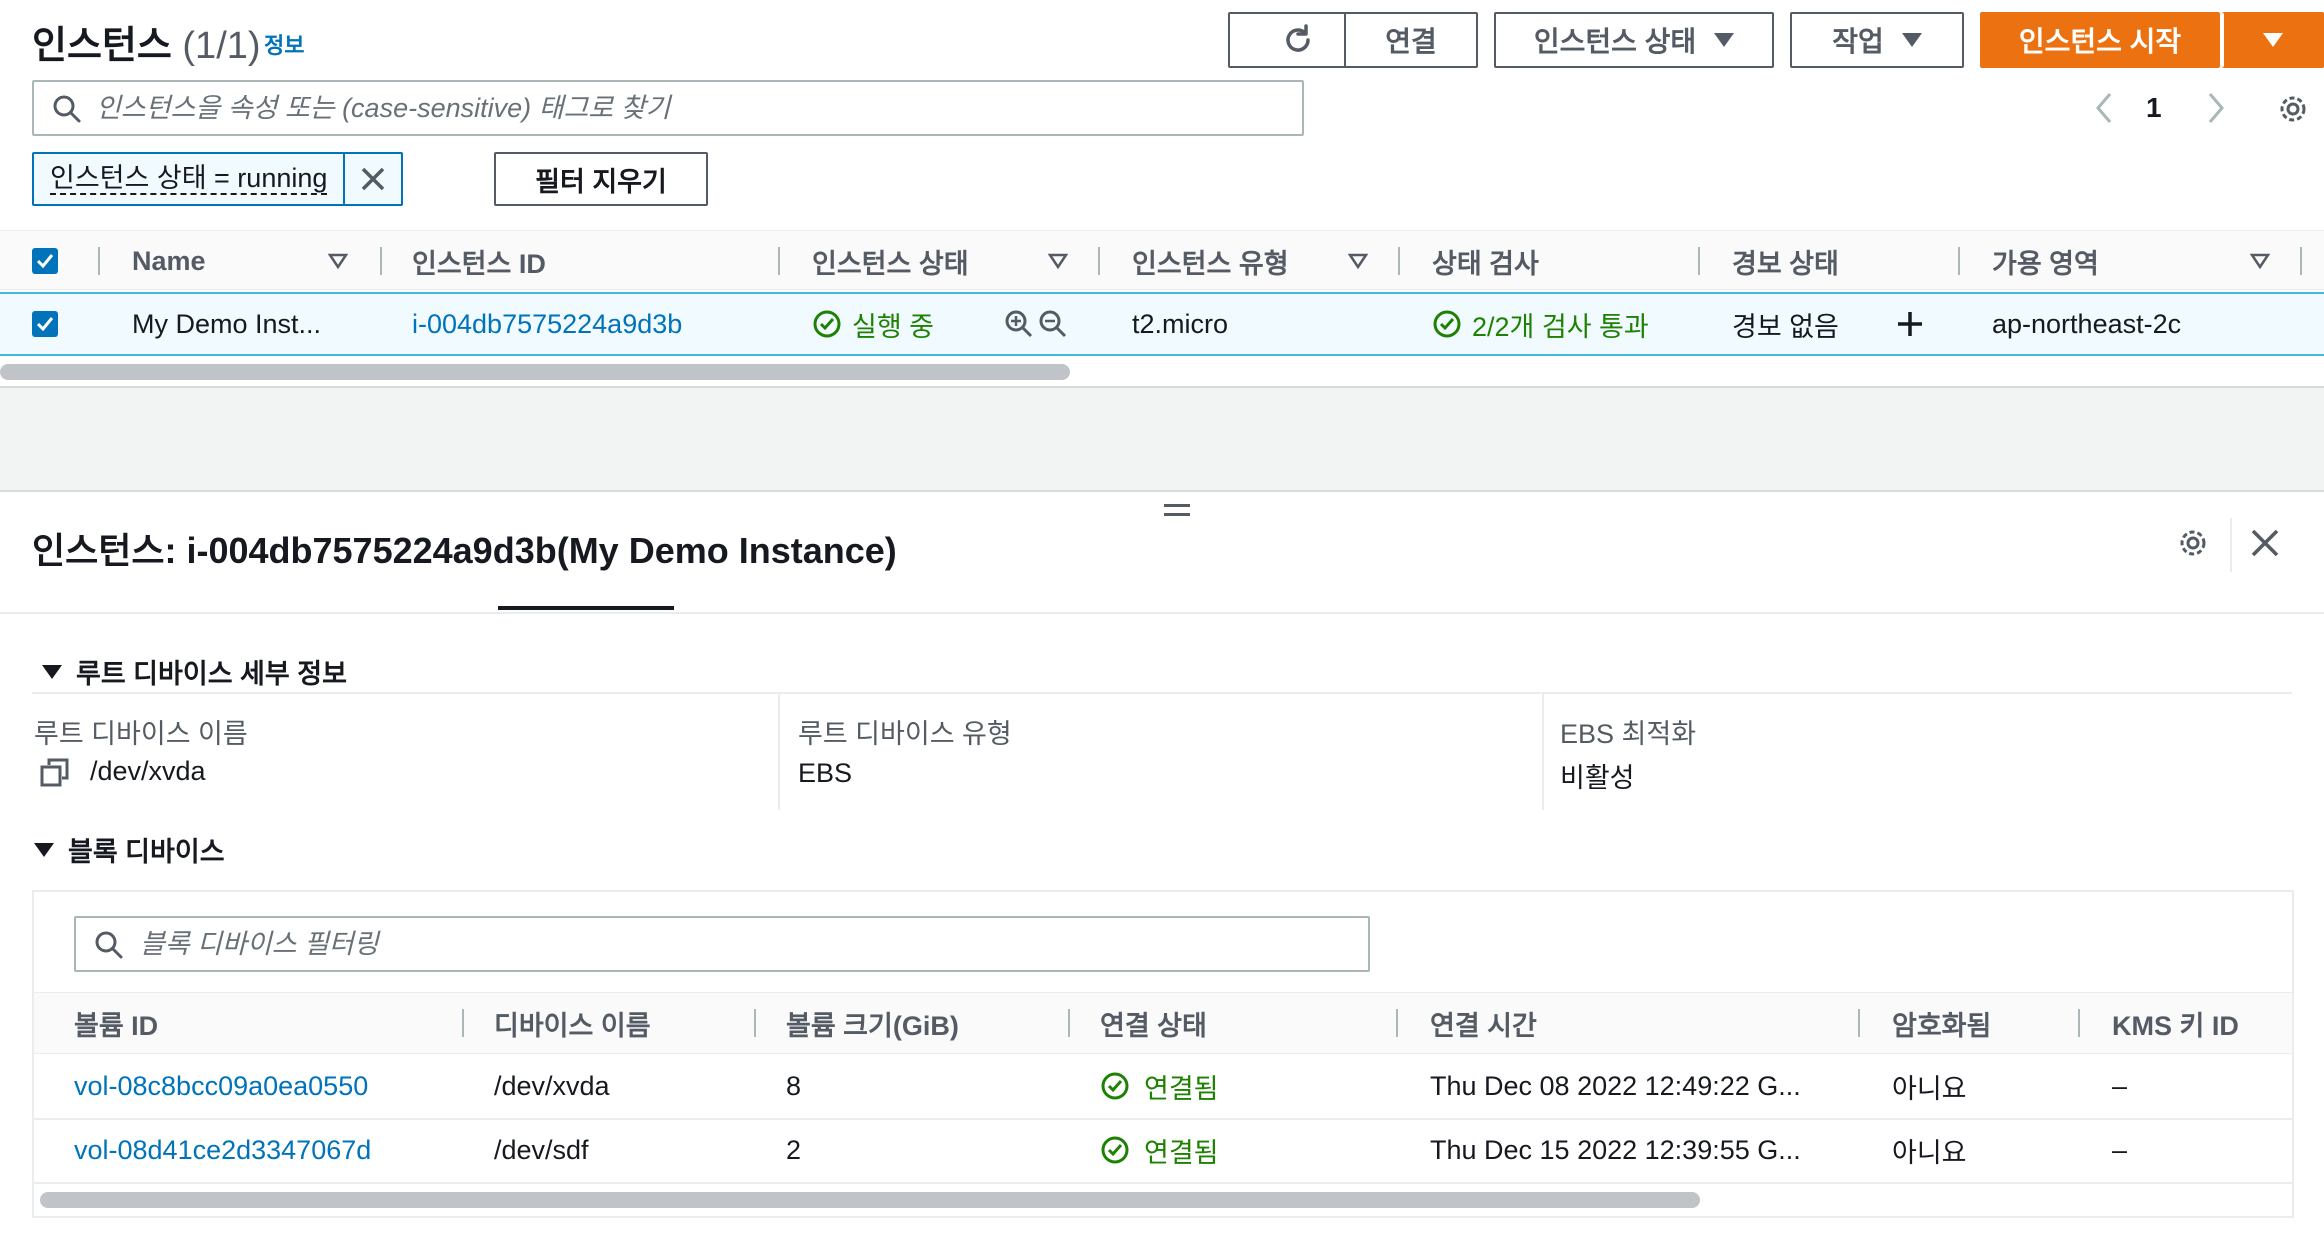 Image resolution: width=2324 pixels, height=1236 pixels. What do you see at coordinates (890, 261) in the screenshot?
I see `column-header-instance-state: 인스턴스 상태` at bounding box center [890, 261].